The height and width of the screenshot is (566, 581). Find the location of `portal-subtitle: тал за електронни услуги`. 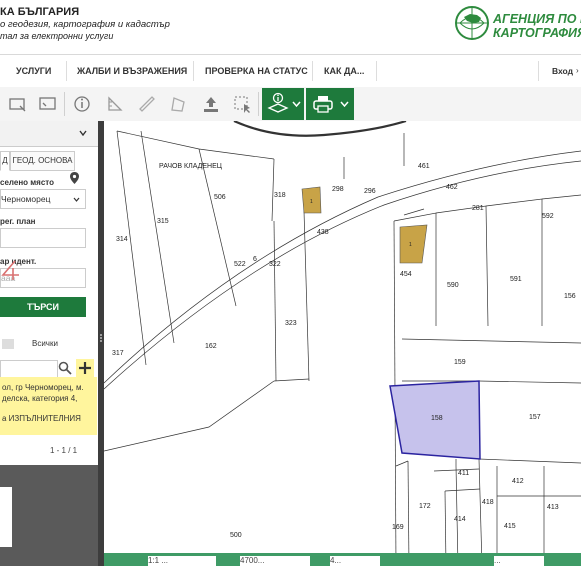

portal-subtitle: тал за електронни услуги is located at coordinates (57, 36).